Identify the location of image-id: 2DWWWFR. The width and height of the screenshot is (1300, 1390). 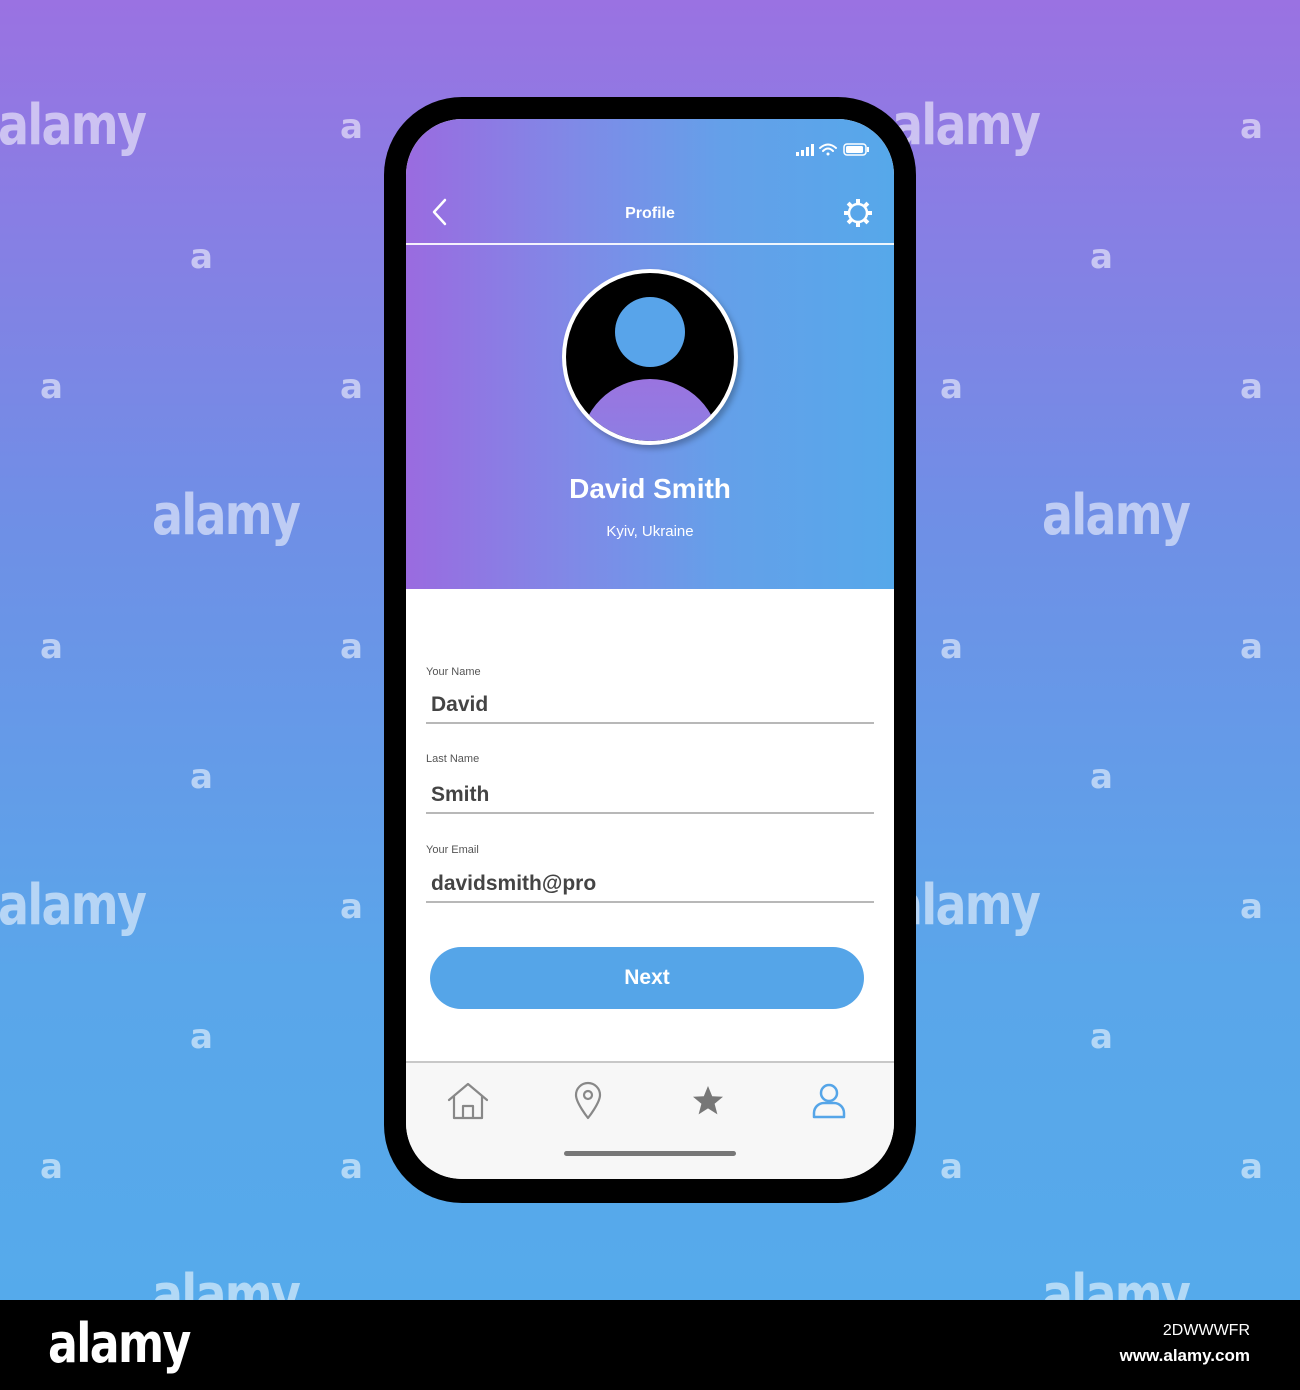
(1206, 1330).